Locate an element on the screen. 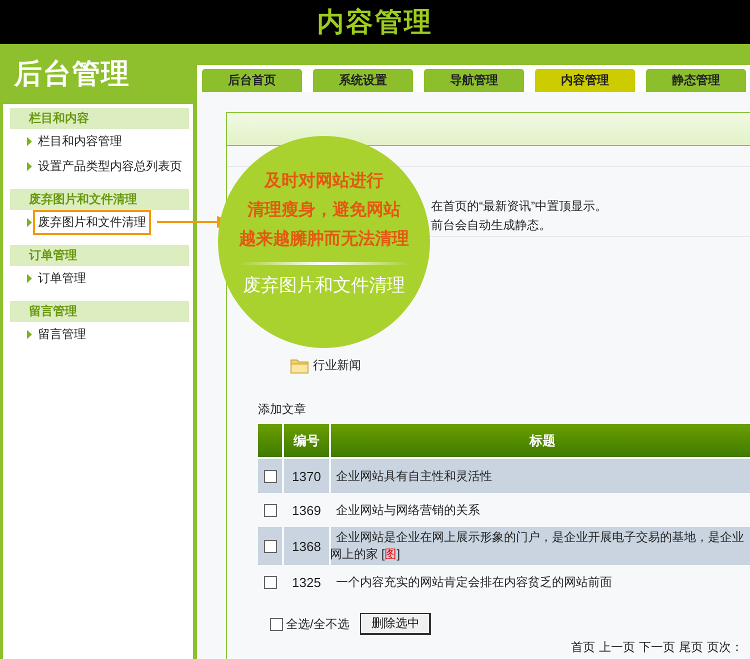 The height and width of the screenshot is (659, 750). column-header: 编号 is located at coordinates (306, 441).